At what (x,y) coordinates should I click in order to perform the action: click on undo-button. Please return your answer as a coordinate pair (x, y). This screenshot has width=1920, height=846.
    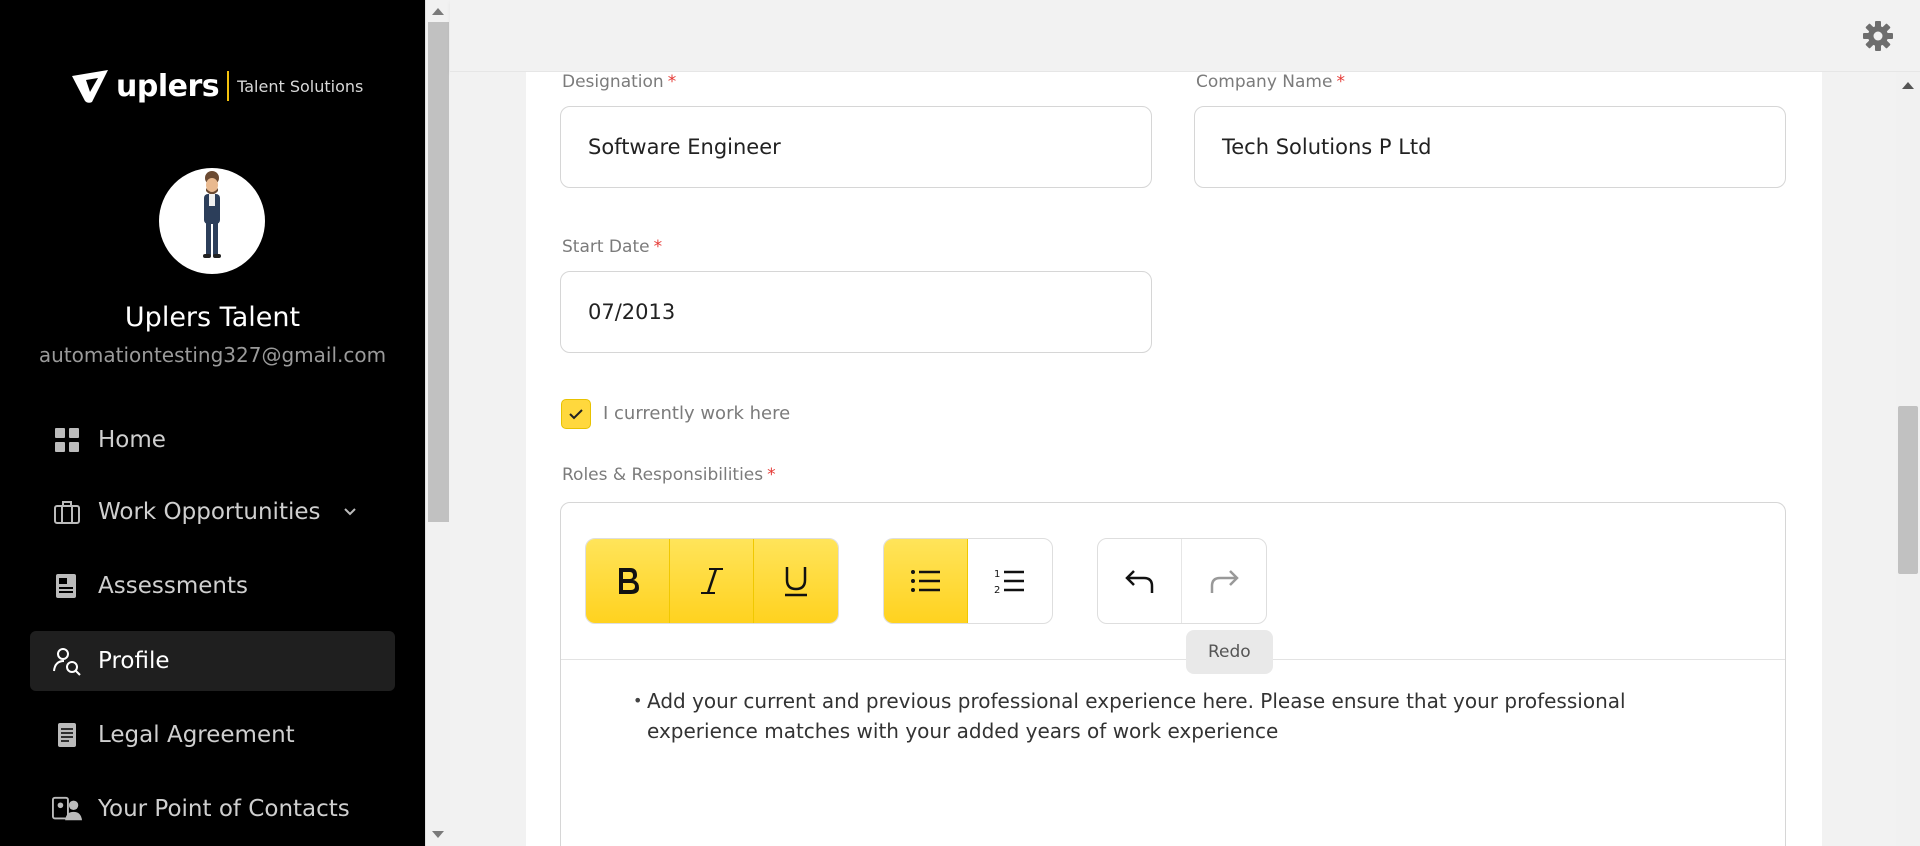
    Looking at the image, I should click on (1140, 581).